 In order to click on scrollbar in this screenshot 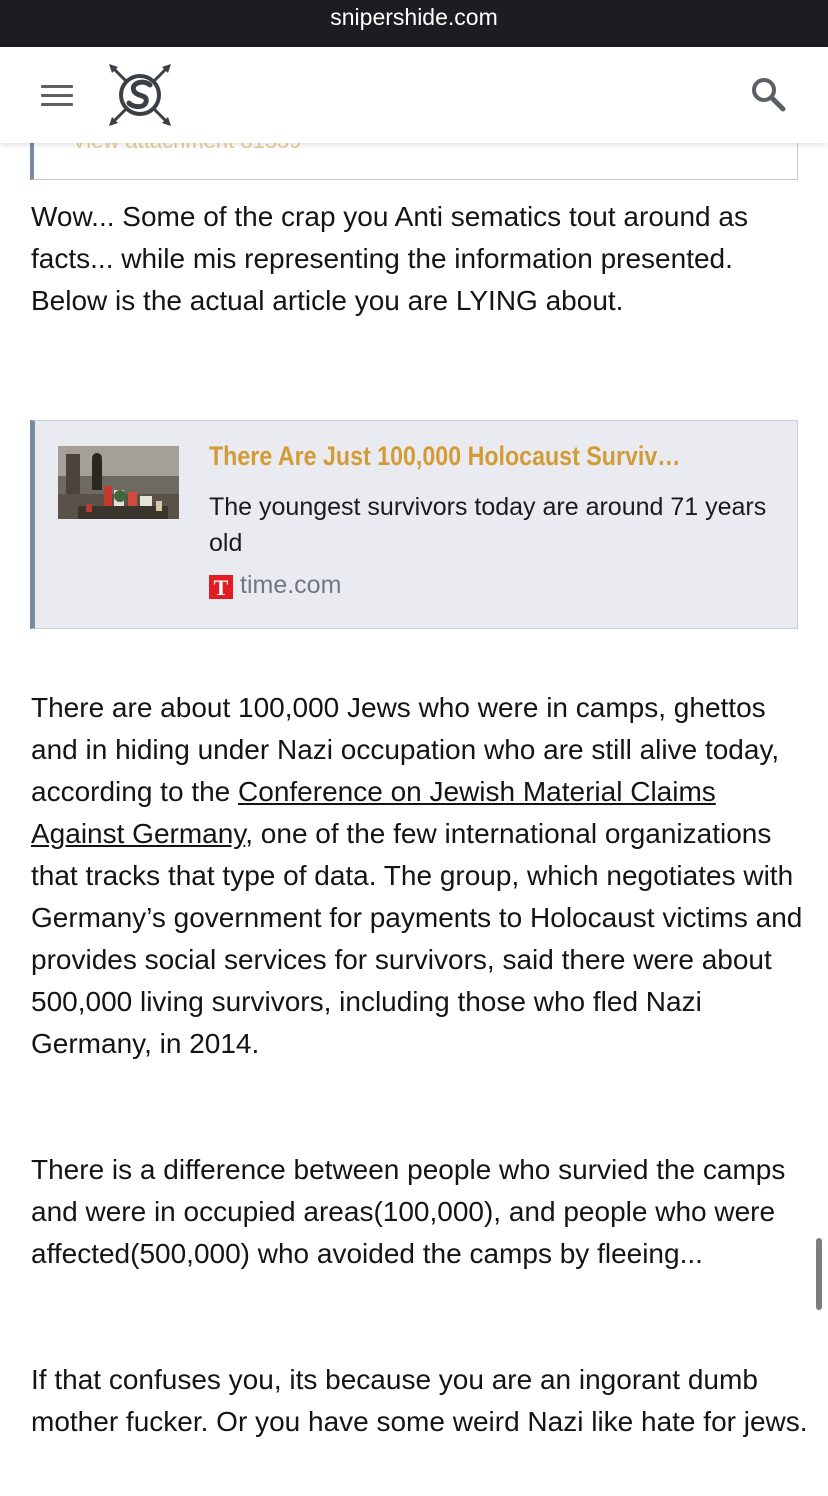, I will do `click(819, 1274)`.